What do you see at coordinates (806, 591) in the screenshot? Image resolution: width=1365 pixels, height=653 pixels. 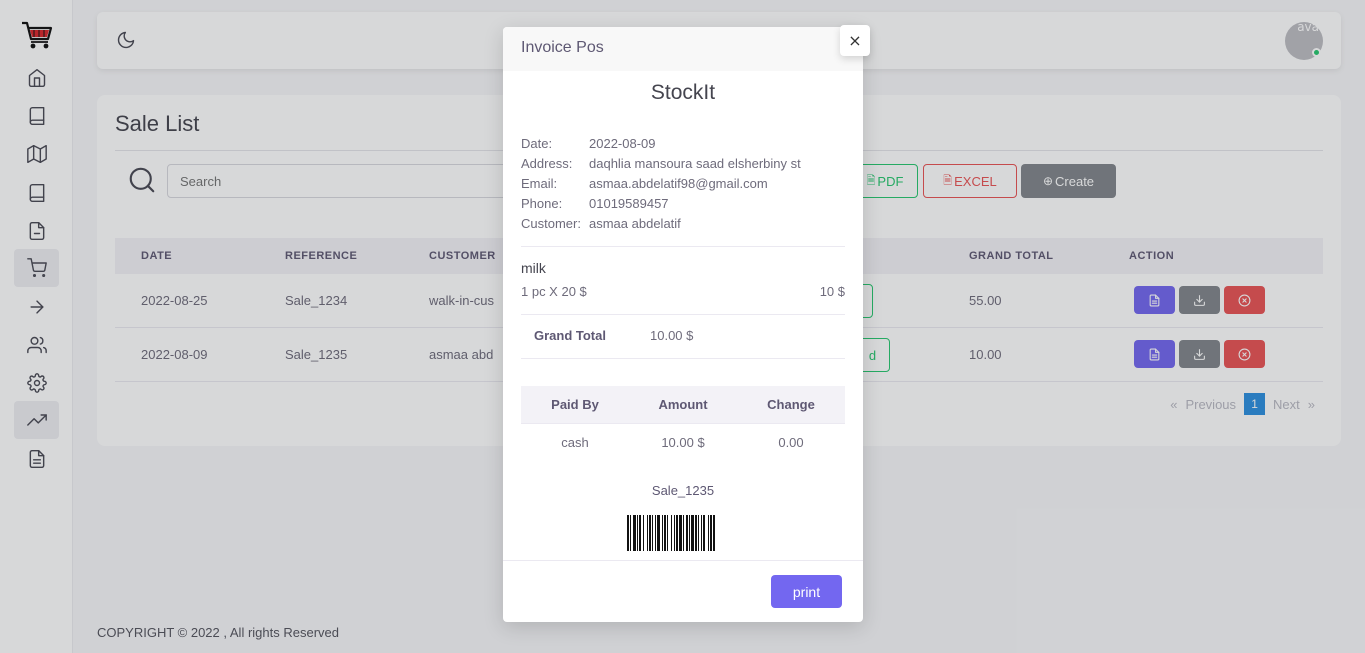 I see `print-button: print` at bounding box center [806, 591].